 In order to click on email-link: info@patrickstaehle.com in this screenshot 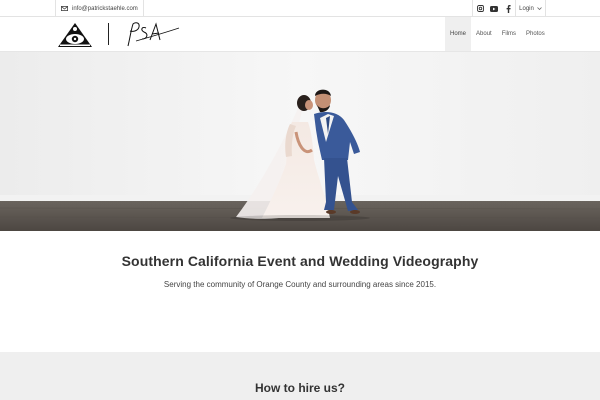, I will do `click(99, 8)`.